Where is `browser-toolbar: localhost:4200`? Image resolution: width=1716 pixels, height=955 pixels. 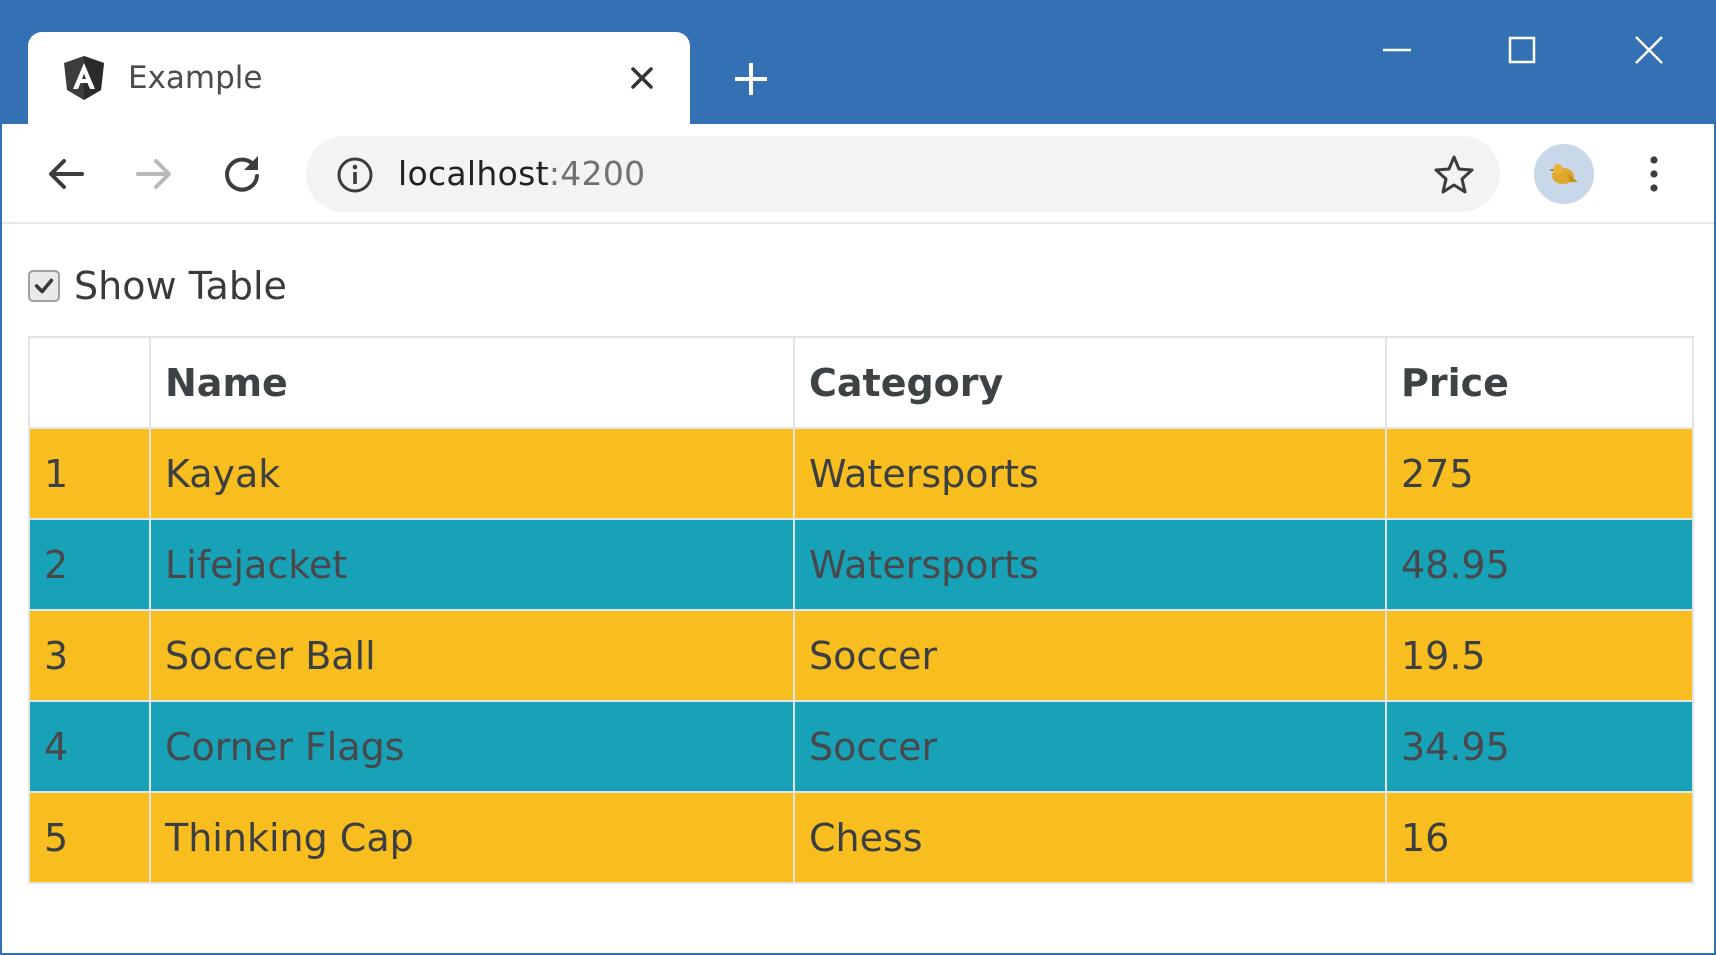
browser-toolbar: localhost:4200 is located at coordinates (858, 174).